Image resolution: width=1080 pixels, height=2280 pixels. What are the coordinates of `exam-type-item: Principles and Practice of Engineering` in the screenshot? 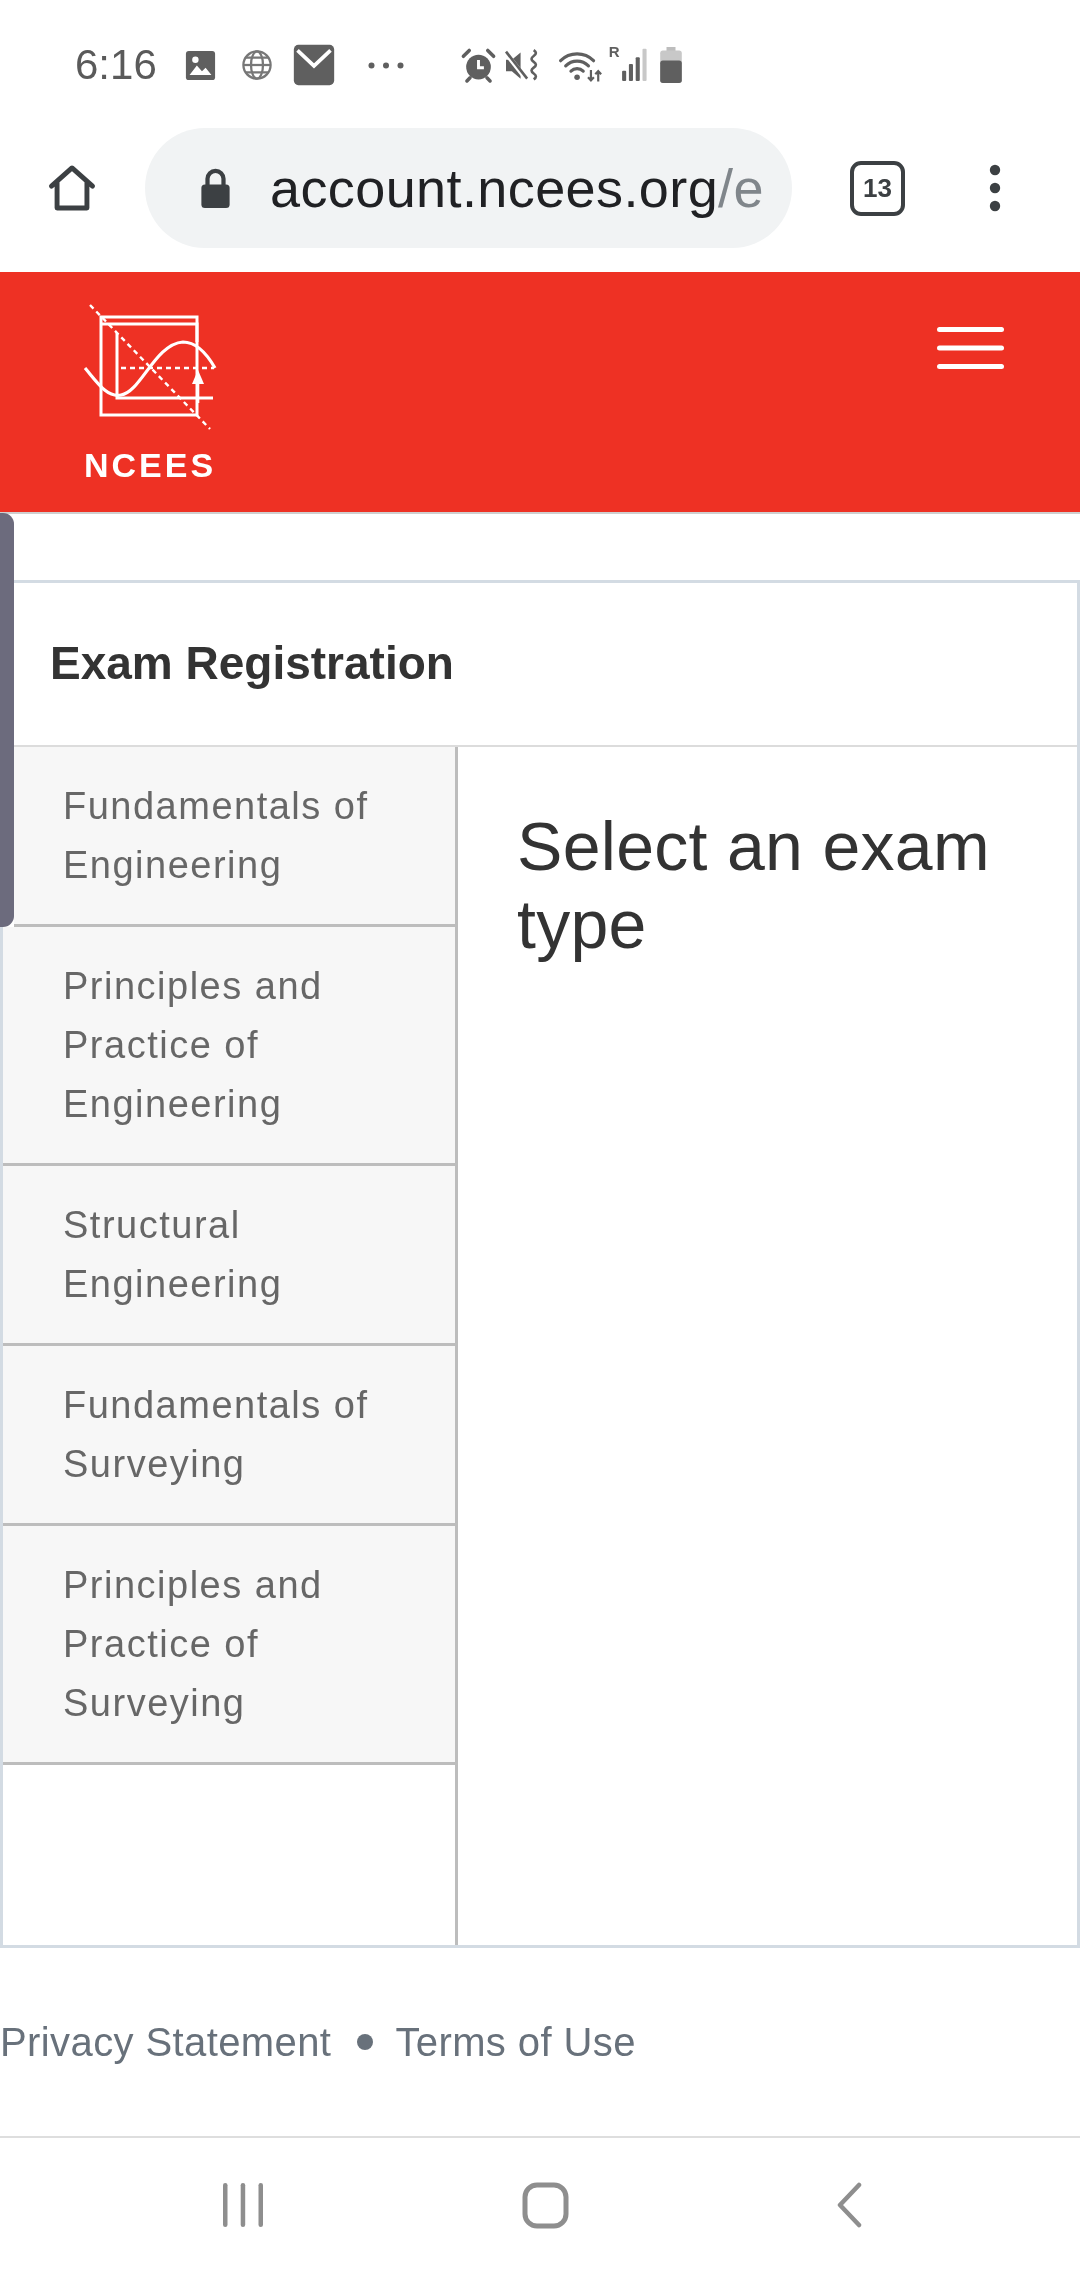 It's located at (229, 1046).